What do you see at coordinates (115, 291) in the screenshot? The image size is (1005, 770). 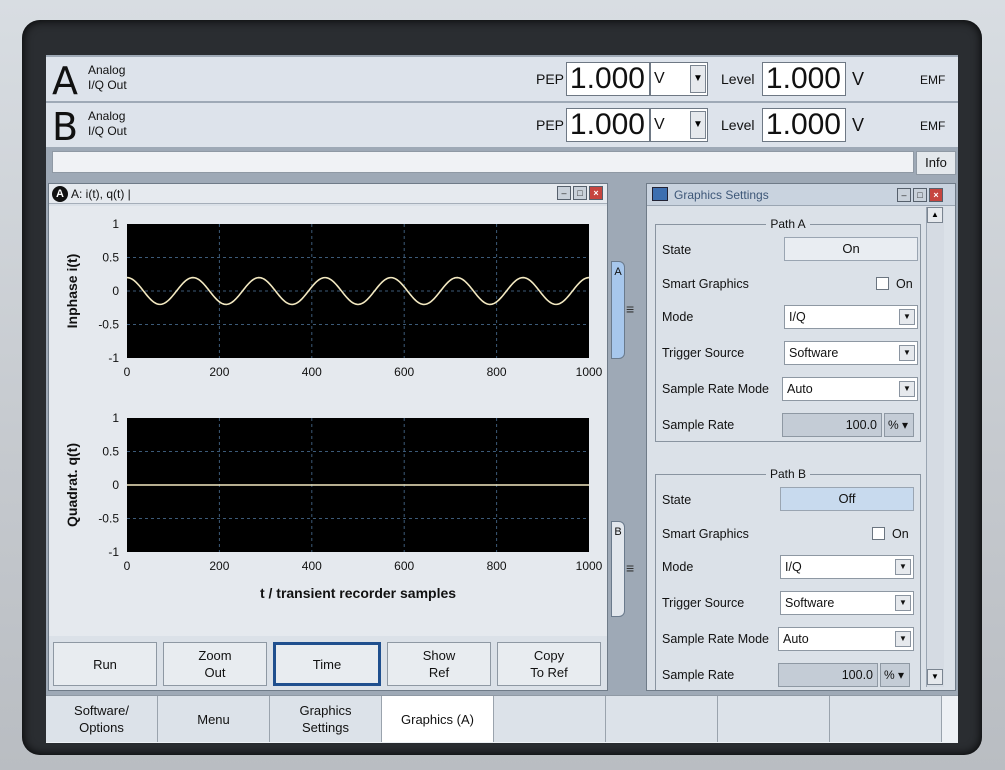 I see `y-tick-label: 0` at bounding box center [115, 291].